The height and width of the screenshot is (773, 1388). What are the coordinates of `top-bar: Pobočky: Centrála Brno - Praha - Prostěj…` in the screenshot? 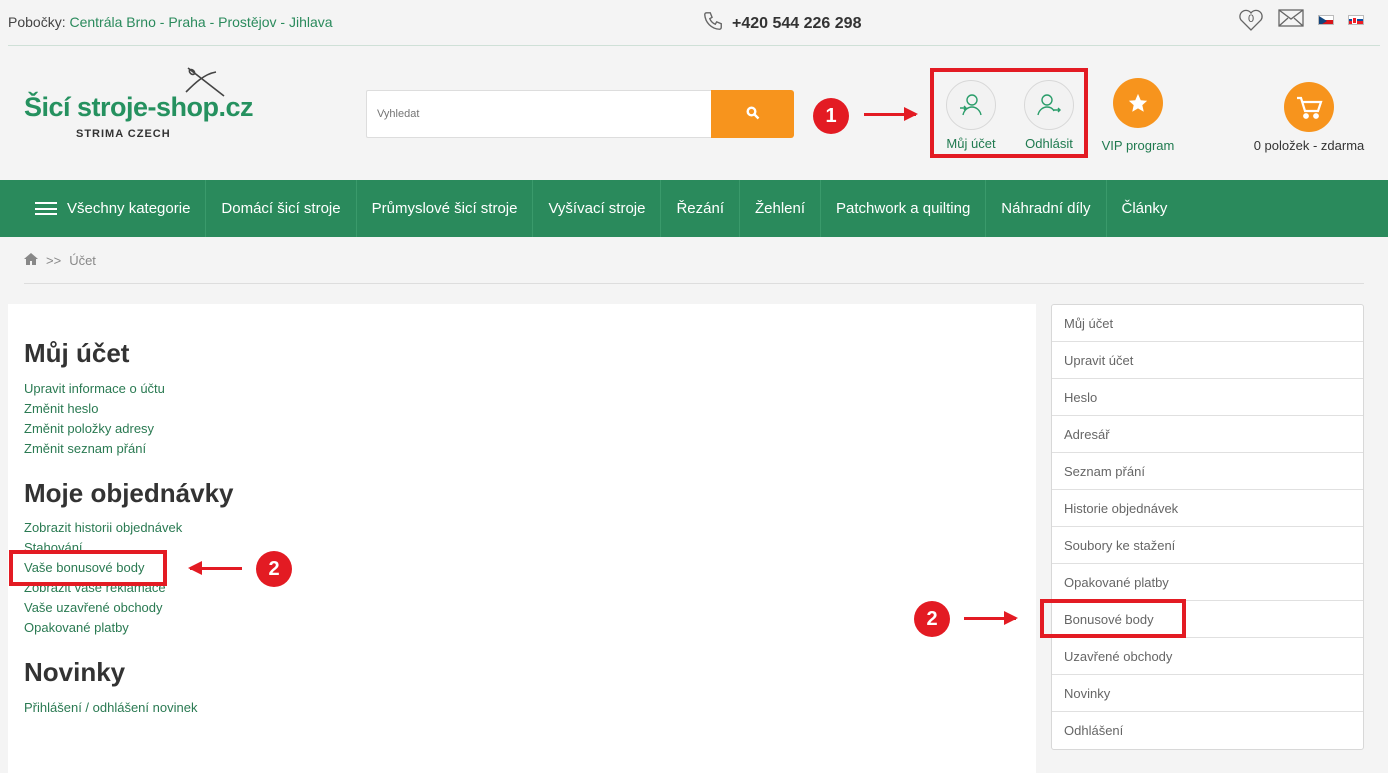 It's located at (694, 23).